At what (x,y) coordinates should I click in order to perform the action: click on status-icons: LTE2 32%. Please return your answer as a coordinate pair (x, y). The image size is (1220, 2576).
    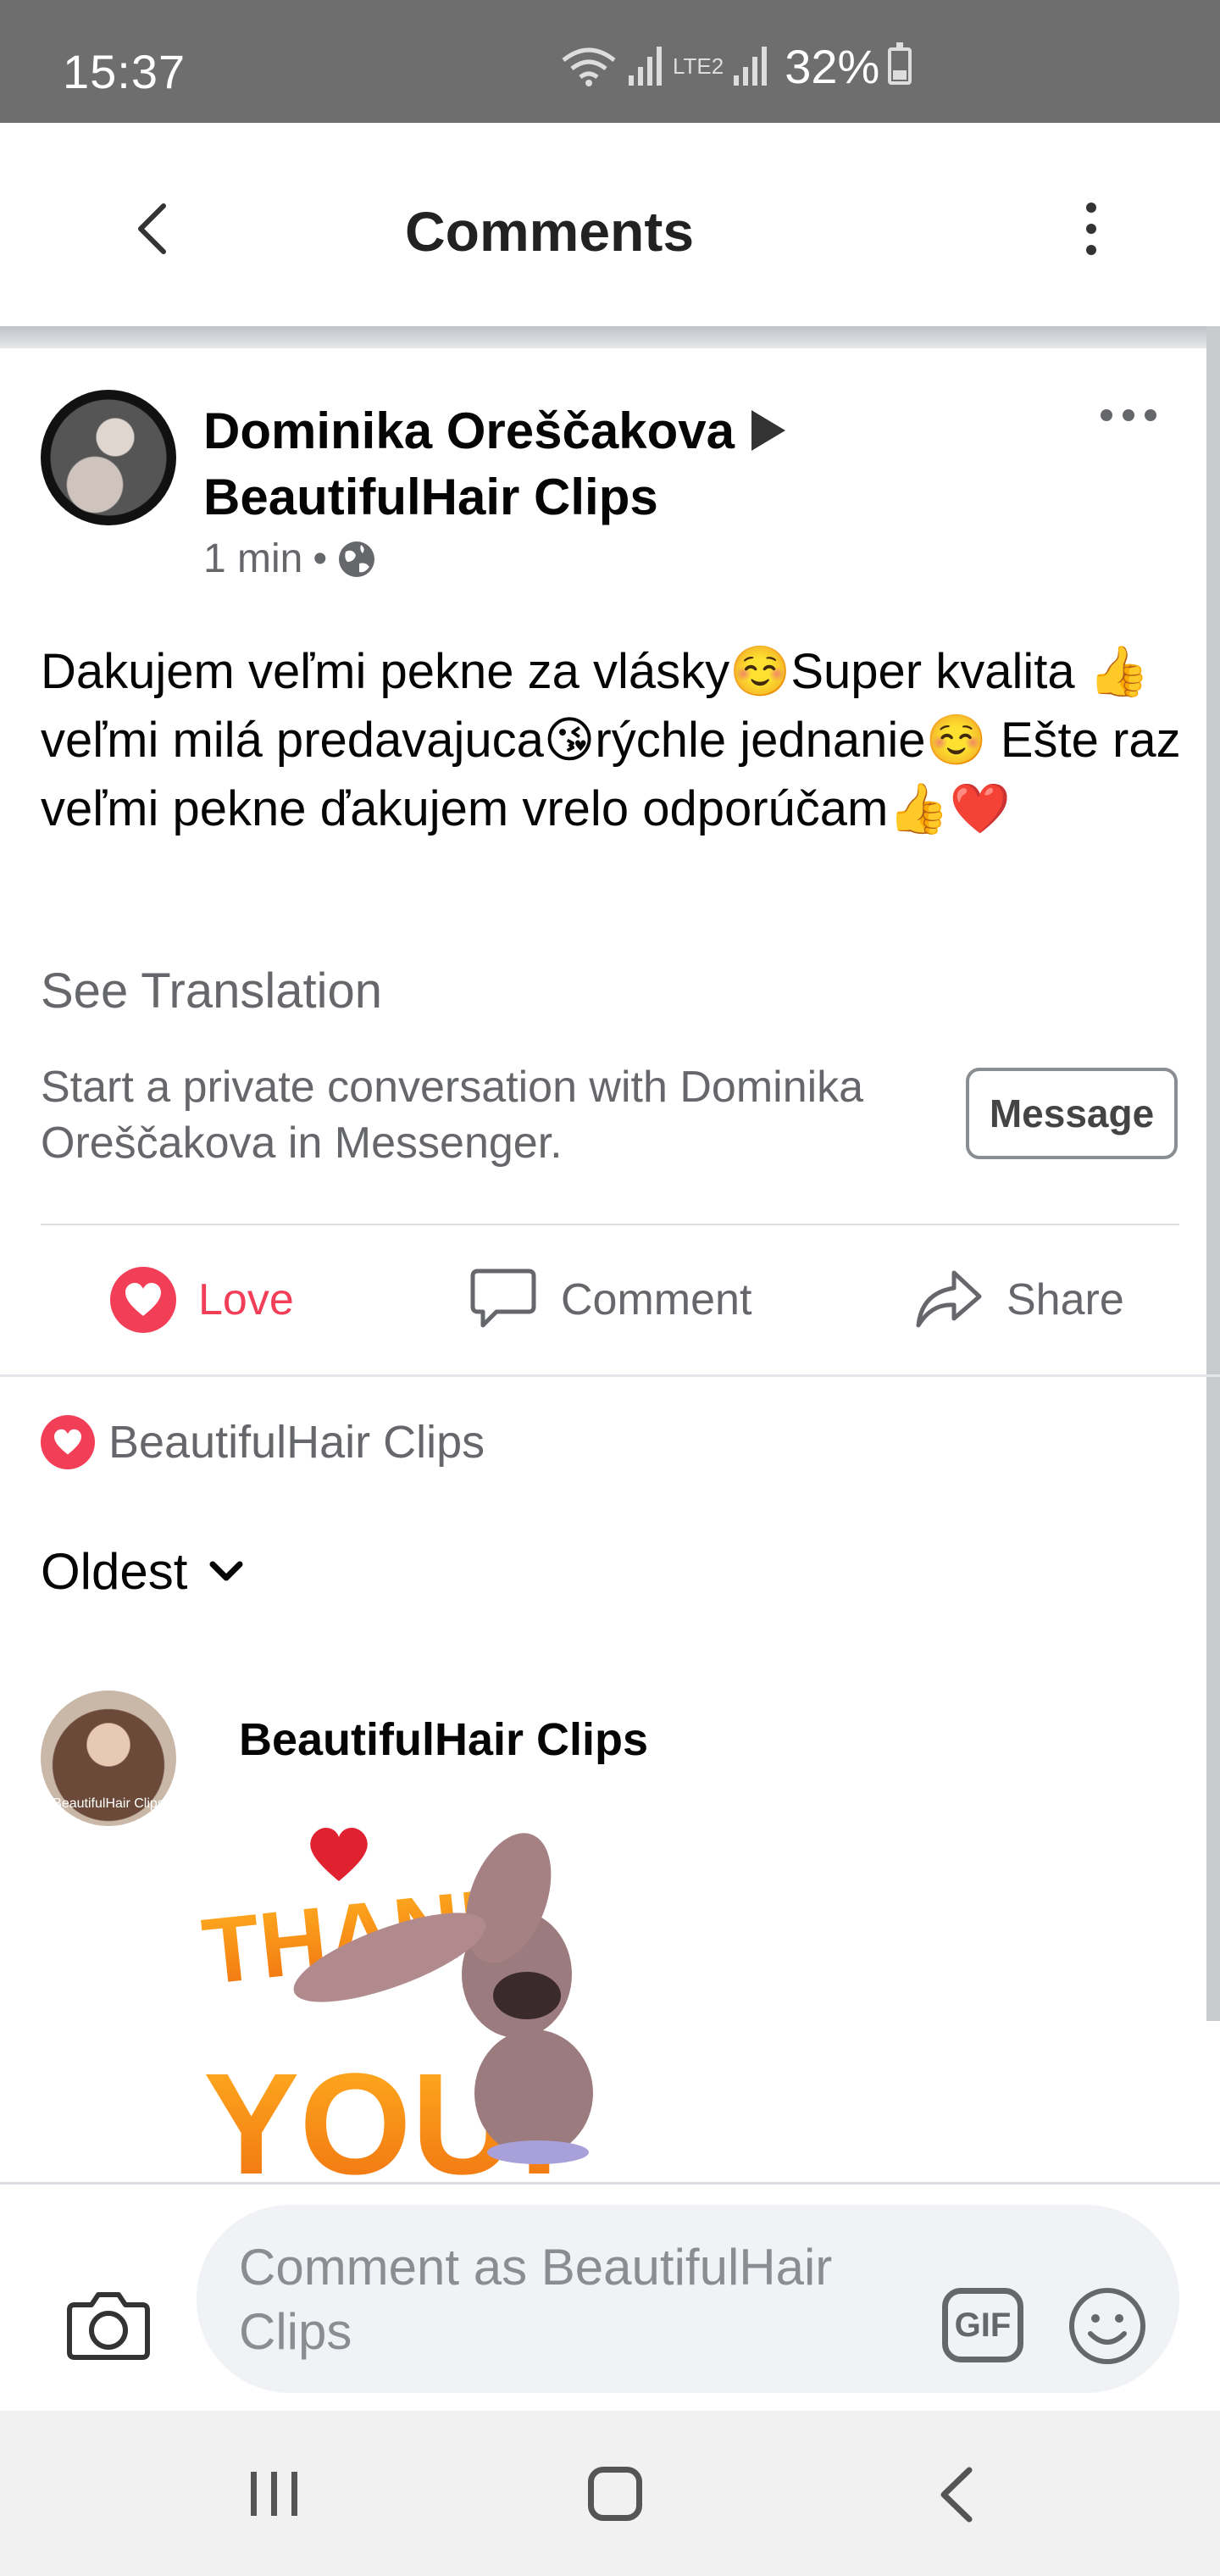
    Looking at the image, I should click on (735, 66).